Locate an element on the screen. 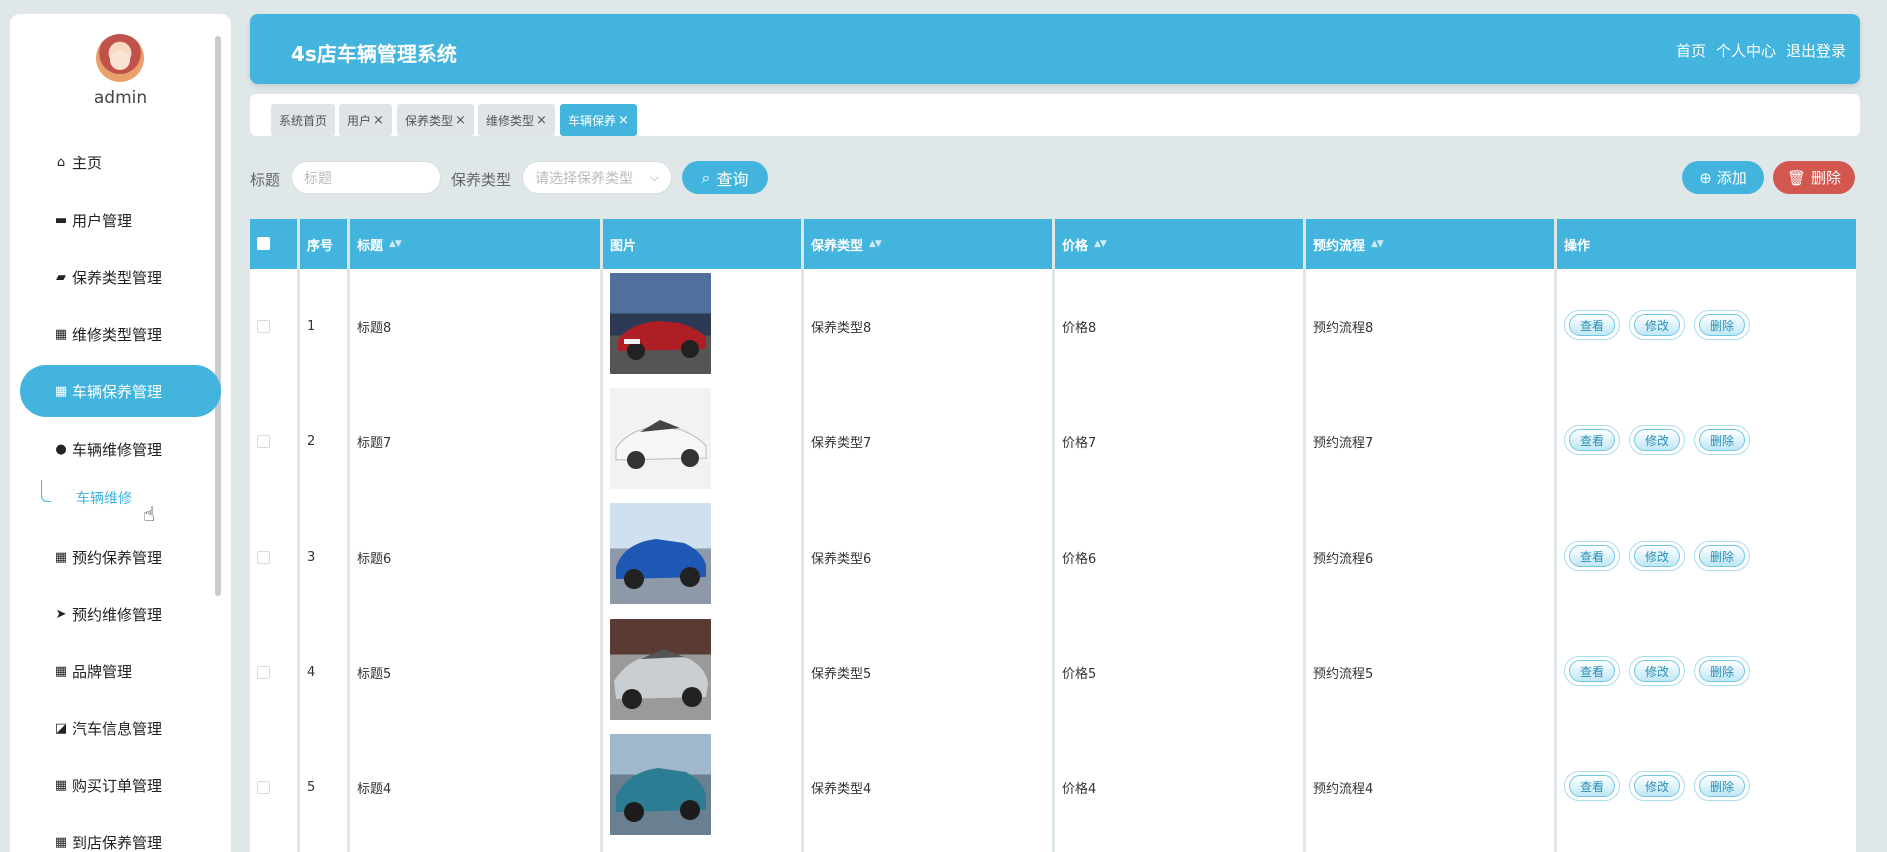  tab-vehicle-maintenance: 车辆保养 × is located at coordinates (598, 120).